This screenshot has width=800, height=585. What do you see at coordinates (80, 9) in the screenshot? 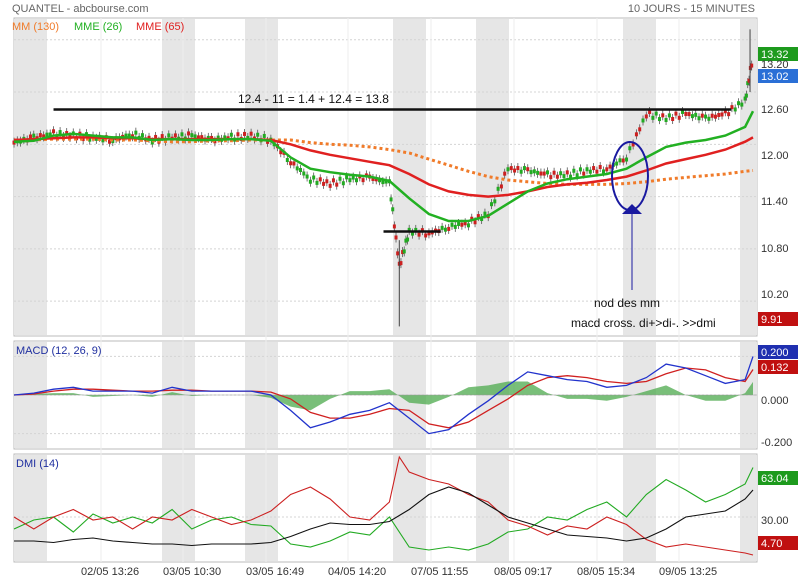
I see `symbol-title: QUANTEL - abcbourse.com` at bounding box center [80, 9].